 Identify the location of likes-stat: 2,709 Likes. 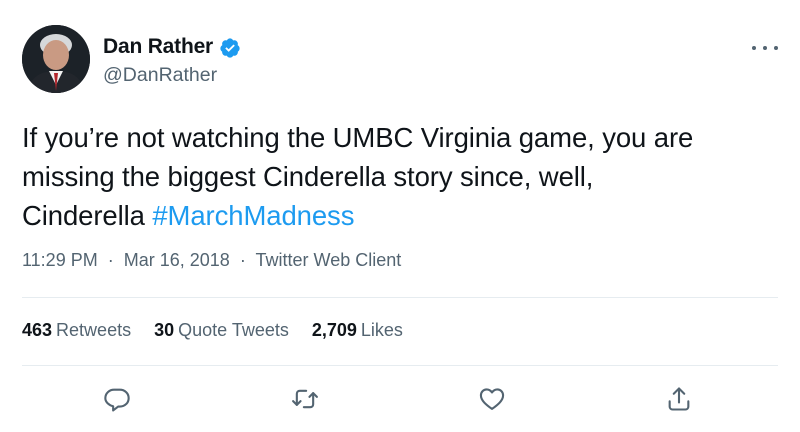
(357, 330).